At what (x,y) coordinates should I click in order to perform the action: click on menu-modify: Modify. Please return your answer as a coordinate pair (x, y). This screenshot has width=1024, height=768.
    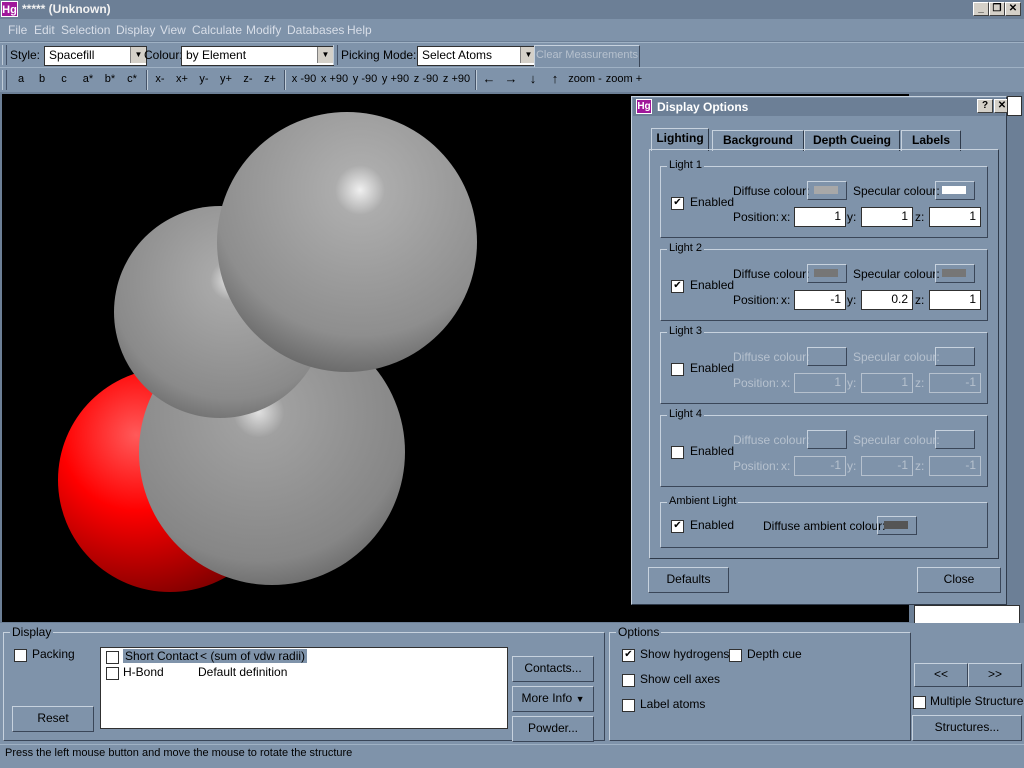
    Looking at the image, I should click on (263, 30).